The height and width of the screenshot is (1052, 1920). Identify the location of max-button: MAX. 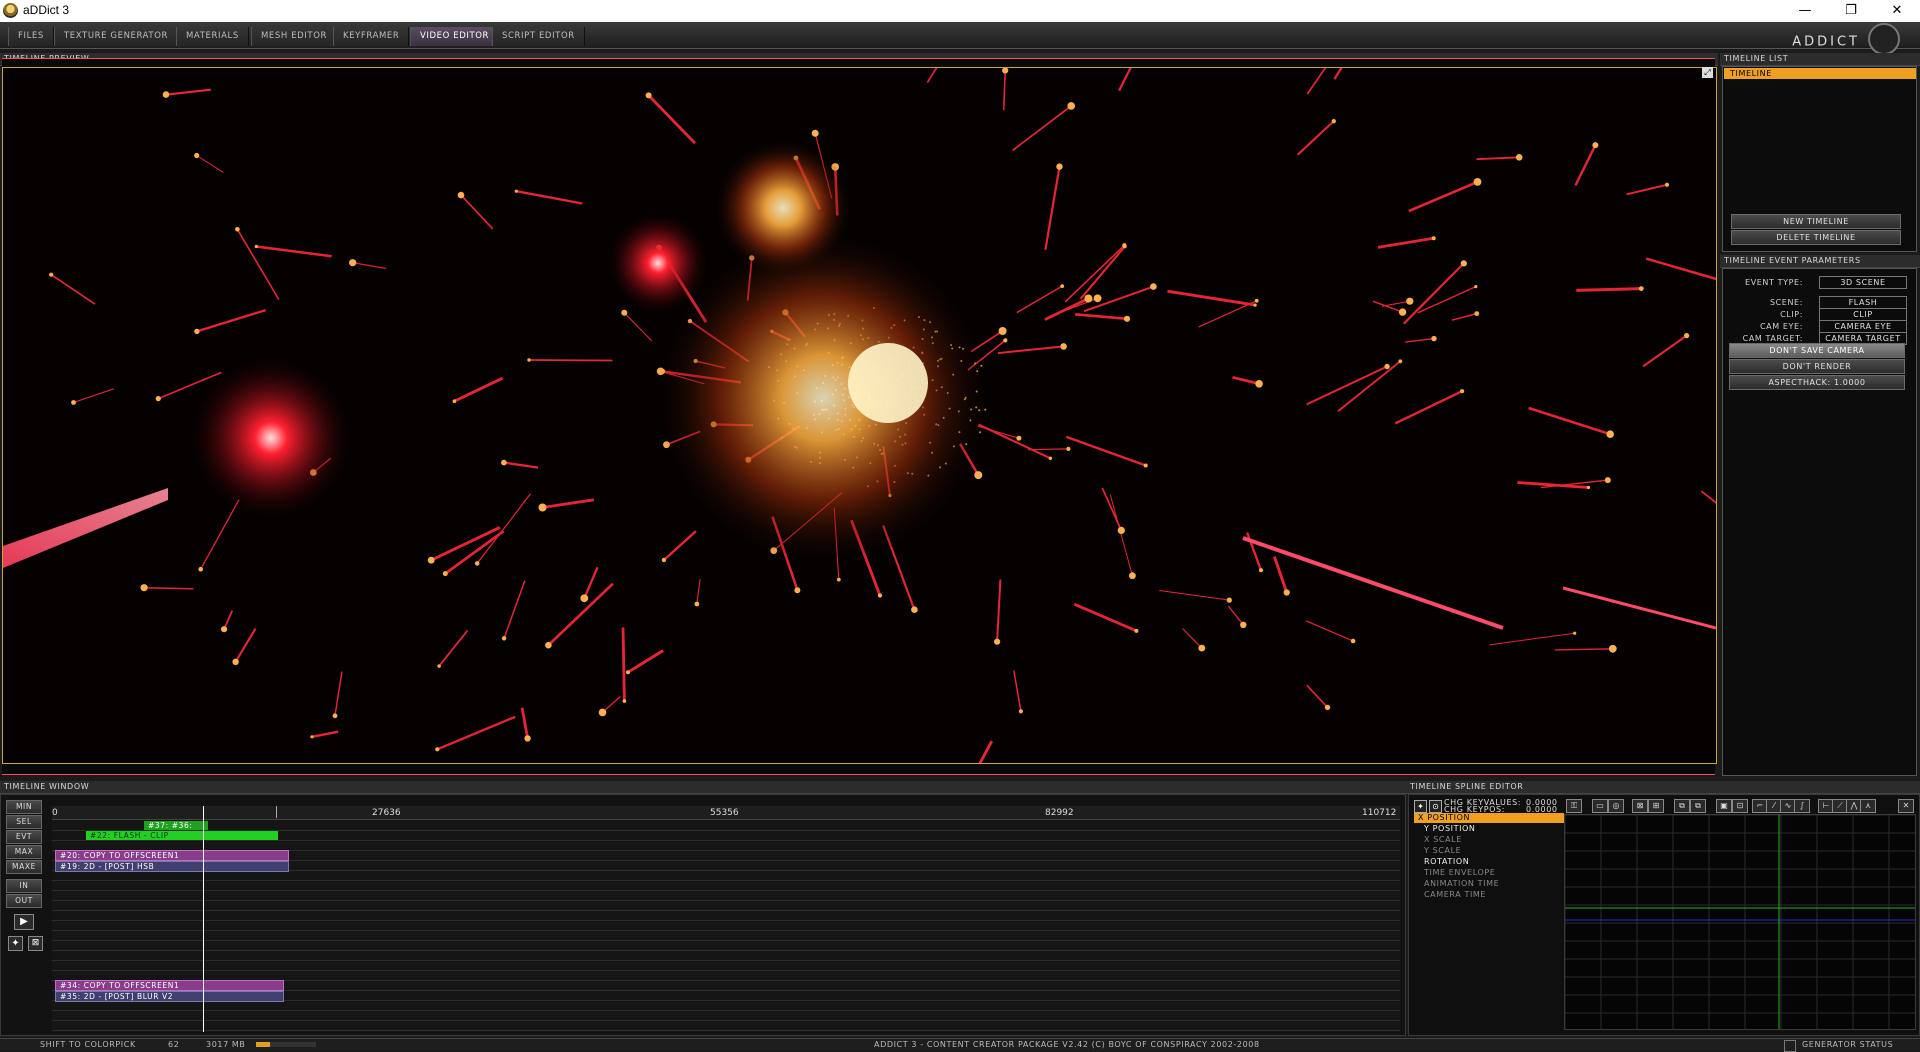
(24, 852).